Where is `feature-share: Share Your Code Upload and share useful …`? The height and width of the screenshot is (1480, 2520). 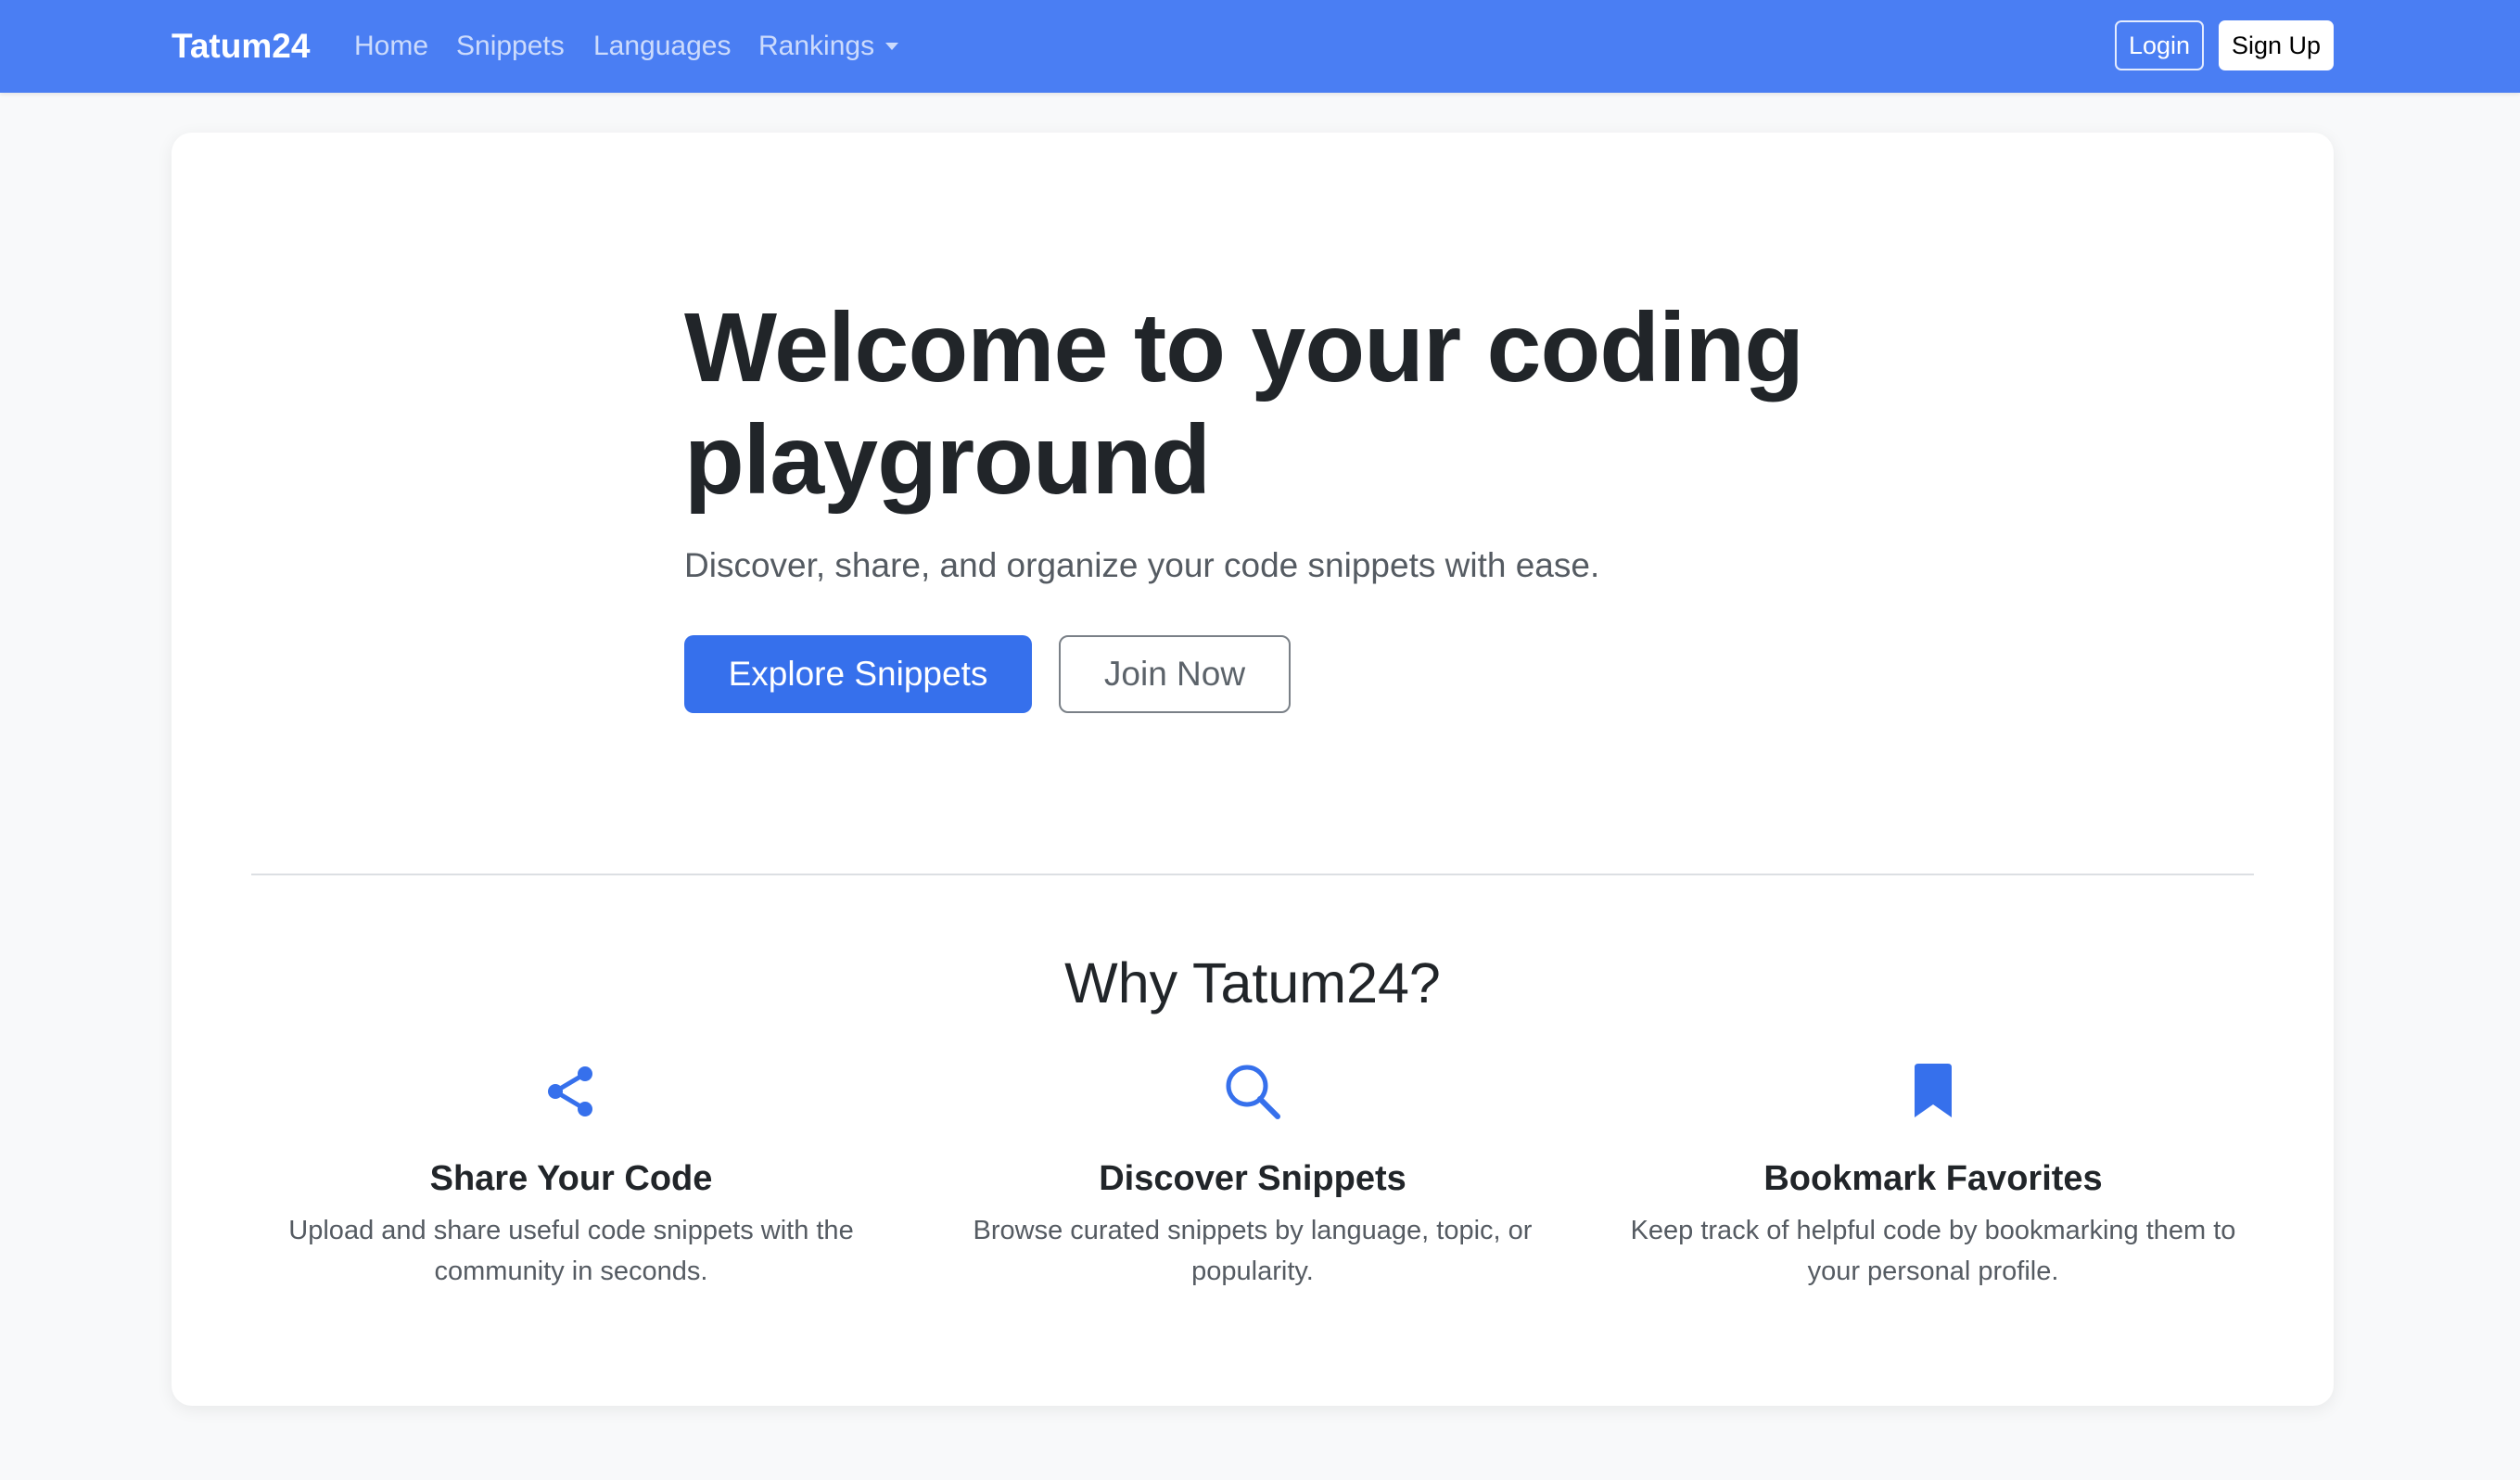 feature-share: Share Your Code Upload and share useful … is located at coordinates (571, 1177).